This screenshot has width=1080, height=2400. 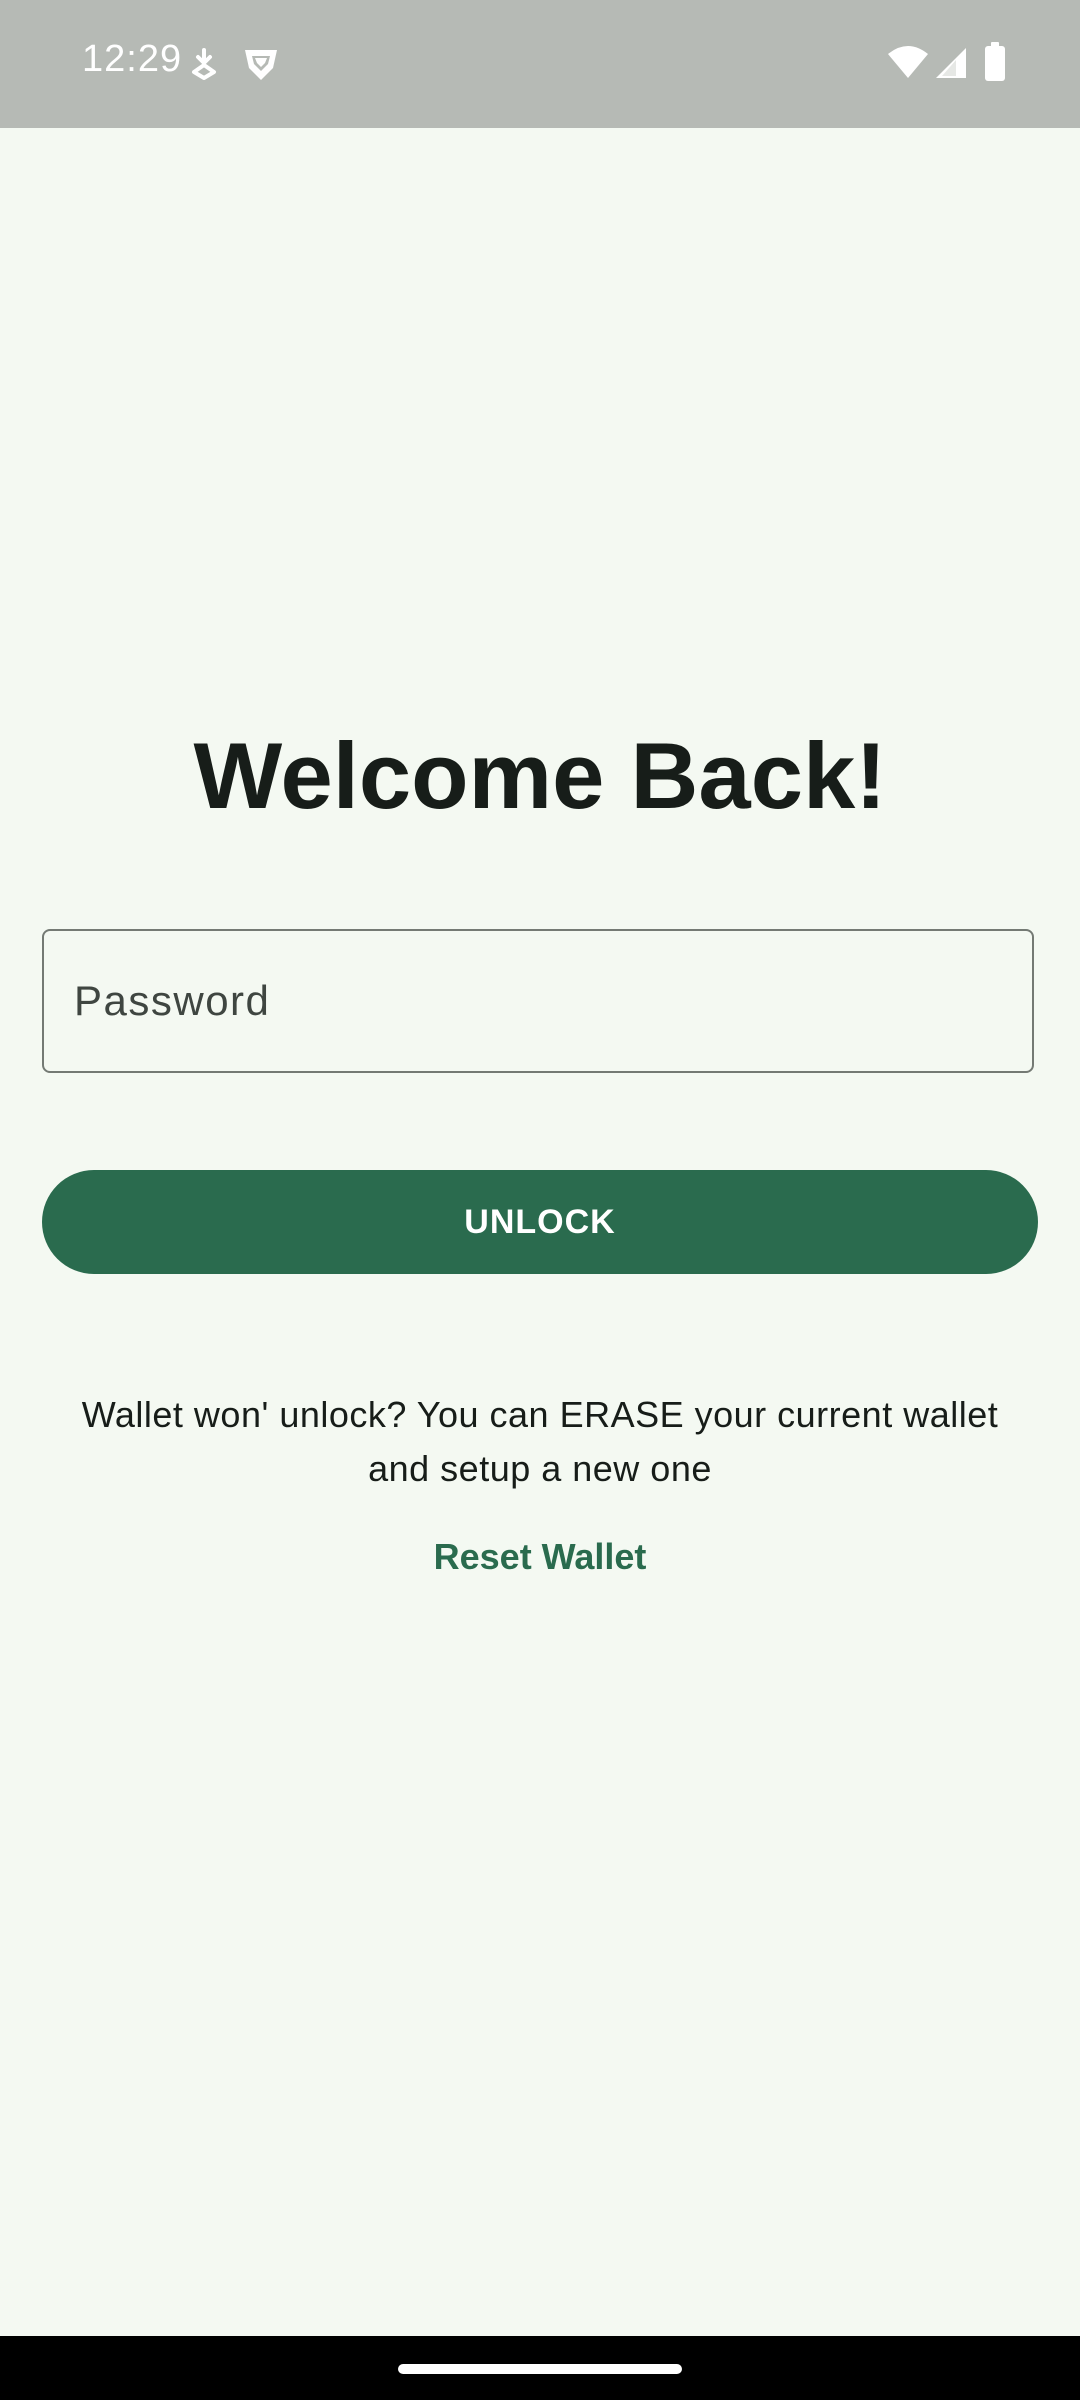 What do you see at coordinates (261, 65) in the screenshot?
I see `shield-notification-icon` at bounding box center [261, 65].